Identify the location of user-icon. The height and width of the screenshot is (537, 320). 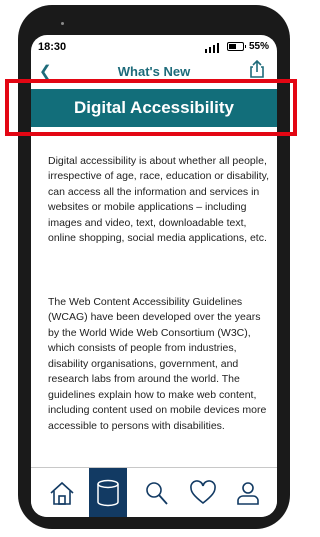
(248, 493).